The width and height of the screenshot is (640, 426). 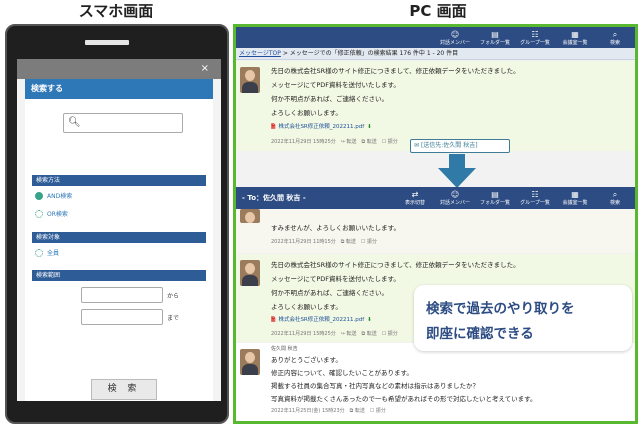 What do you see at coordinates (535, 34) in the screenshot?
I see `group-icon: ☷` at bounding box center [535, 34].